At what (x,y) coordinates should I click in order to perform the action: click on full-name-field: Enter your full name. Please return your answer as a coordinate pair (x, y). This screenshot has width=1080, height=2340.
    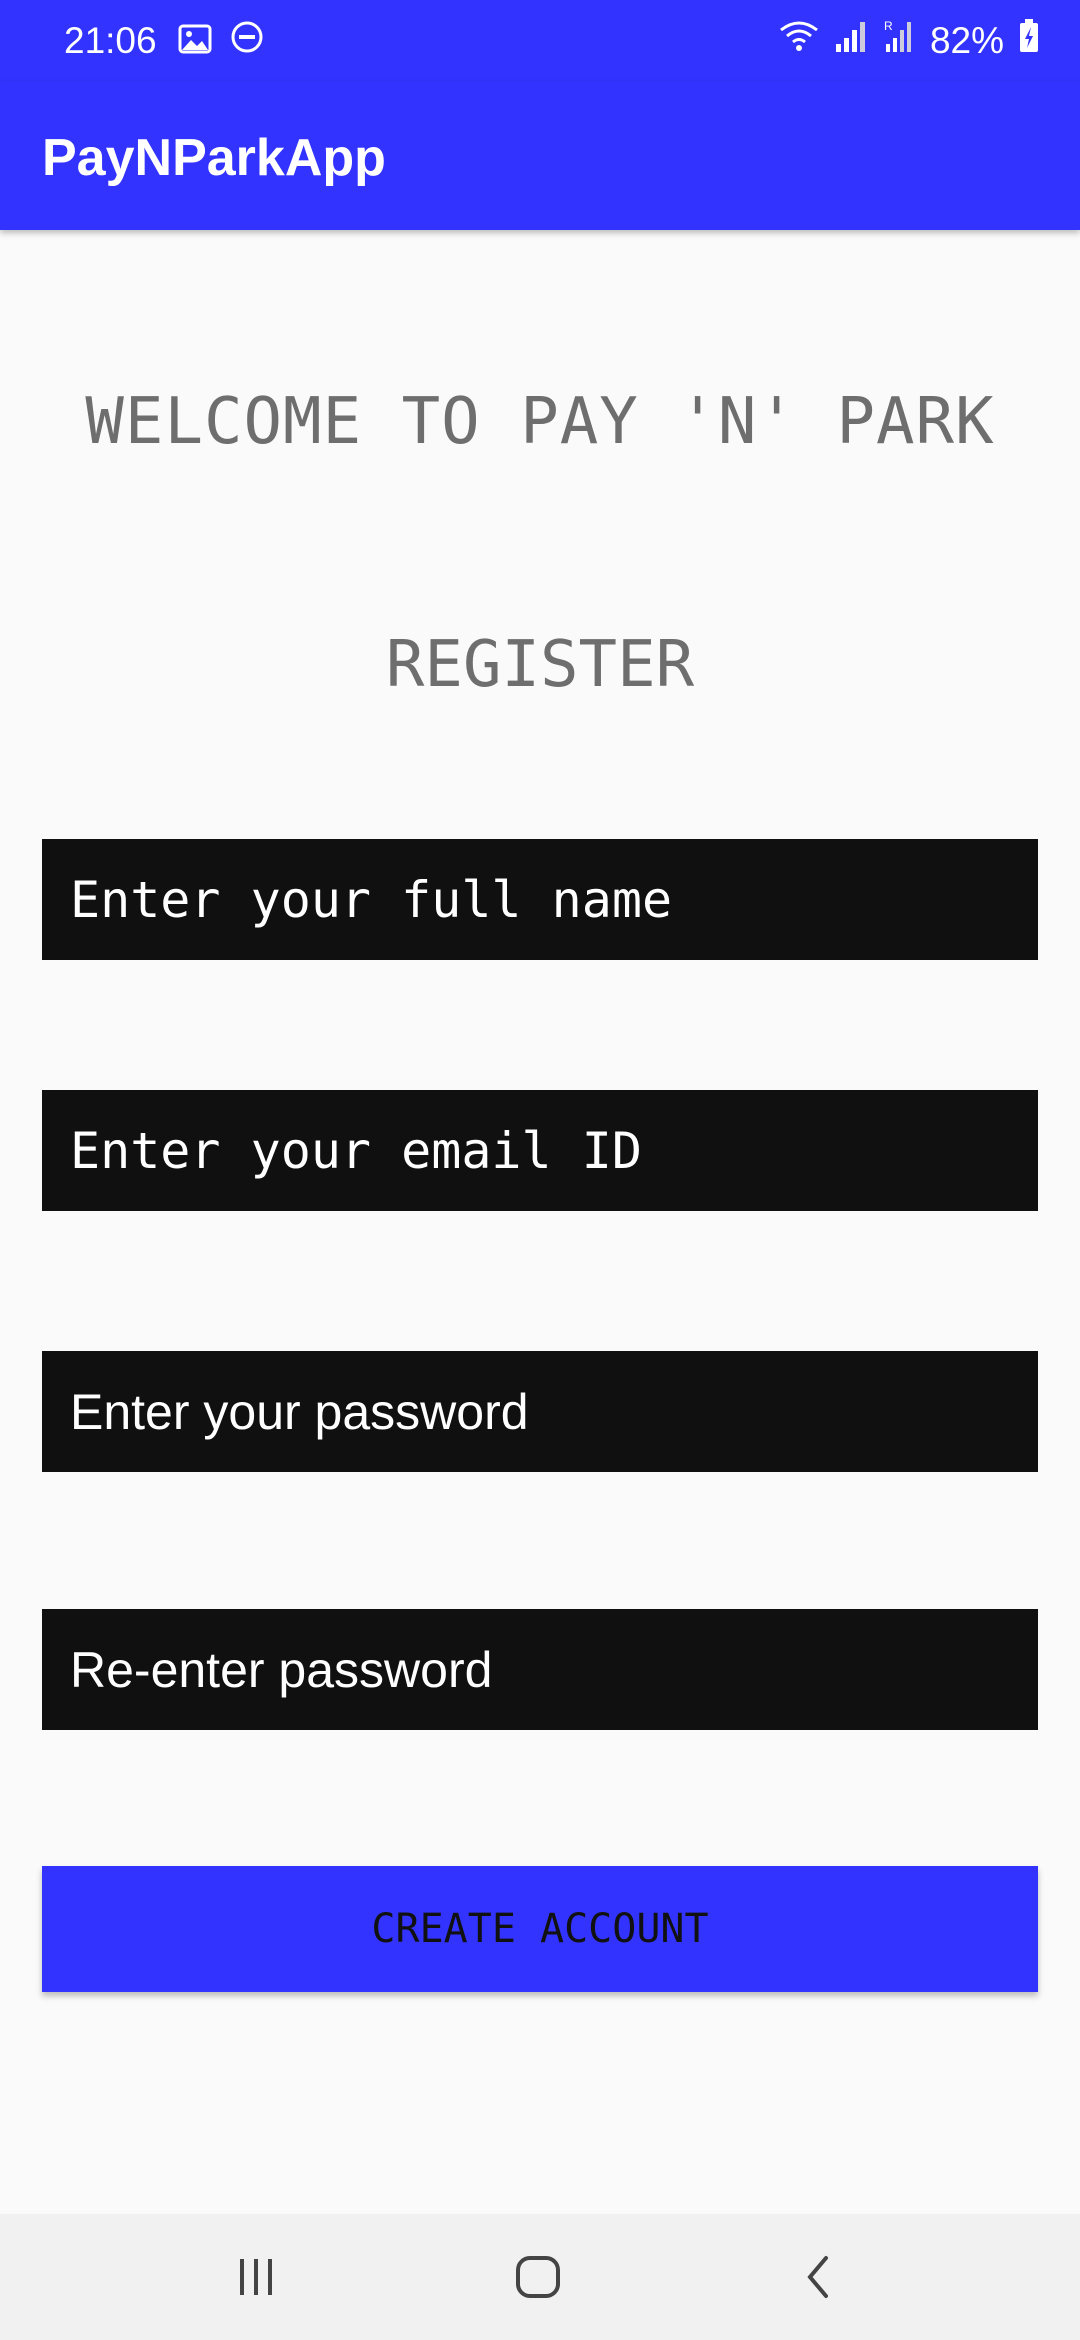
    Looking at the image, I should click on (540, 899).